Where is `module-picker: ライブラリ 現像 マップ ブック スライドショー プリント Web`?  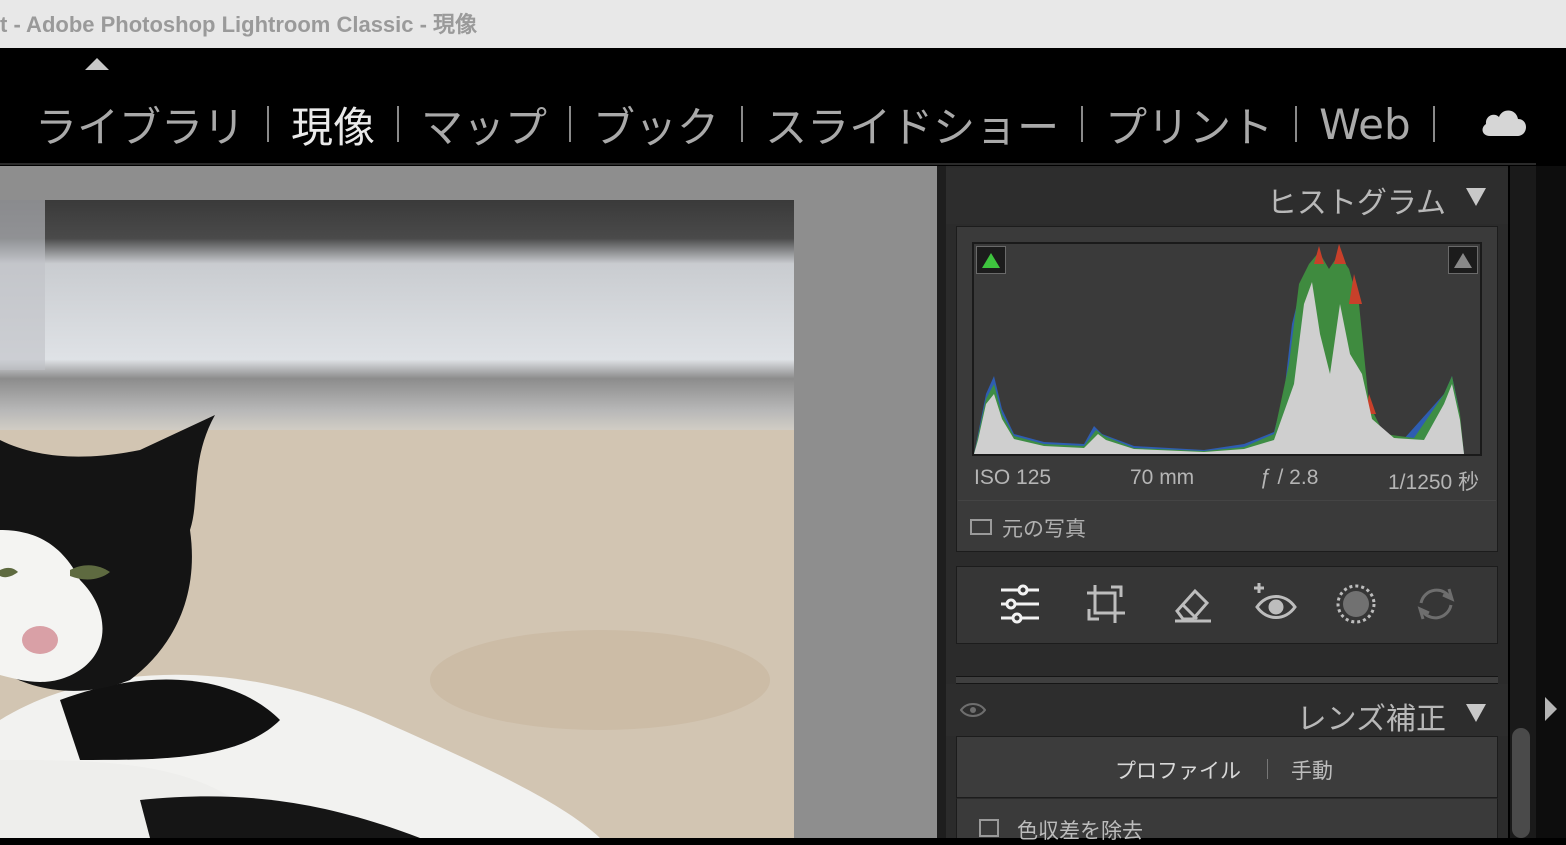 module-picker: ライブラリ 現像 マップ ブック スライドショー プリント Web is located at coordinates (746, 124).